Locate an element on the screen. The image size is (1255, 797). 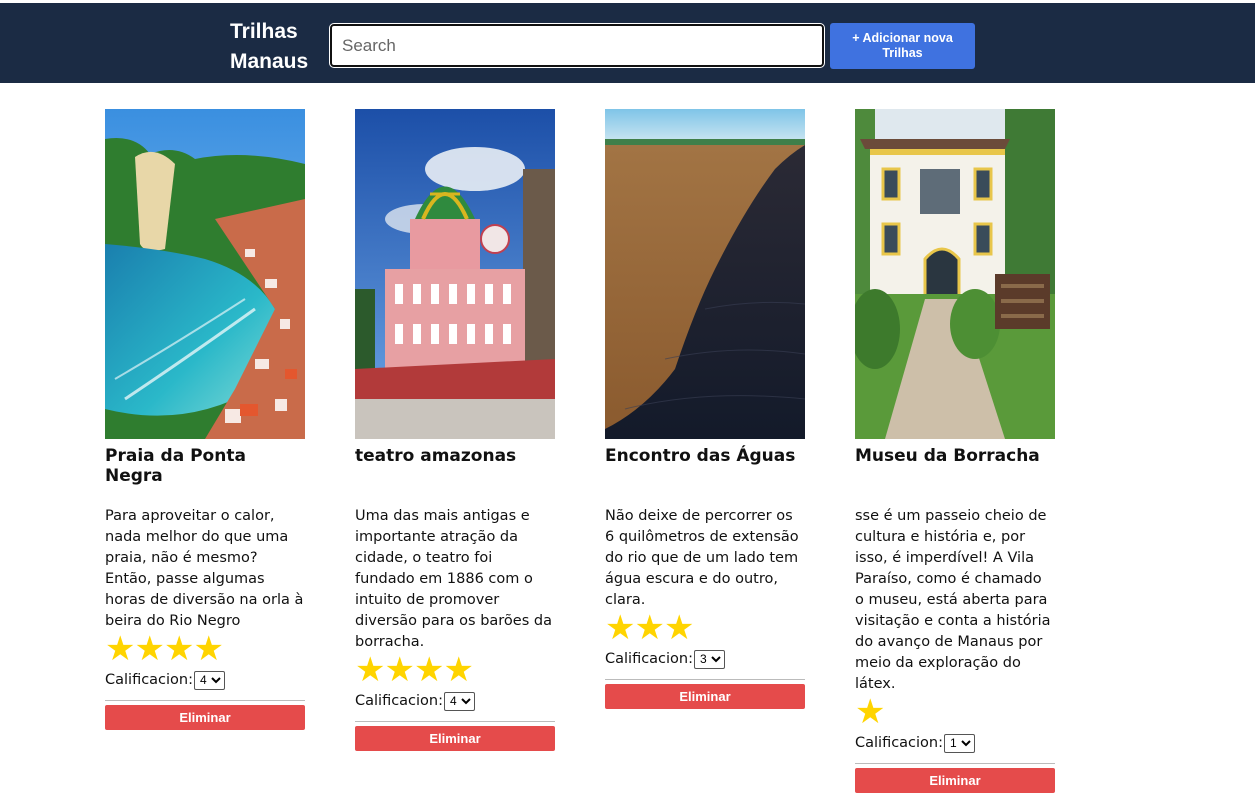
add-trail-button: + Adicionar nova Trilhas is located at coordinates (902, 46).